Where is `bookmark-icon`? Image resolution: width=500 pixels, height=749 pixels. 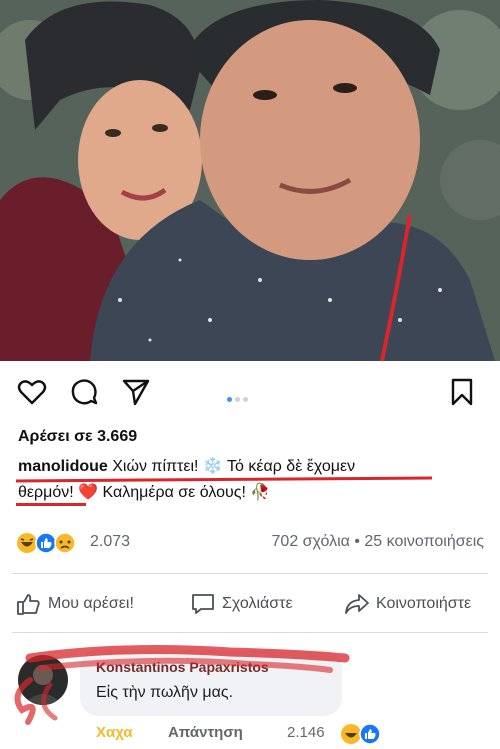
bookmark-icon is located at coordinates (462, 392).